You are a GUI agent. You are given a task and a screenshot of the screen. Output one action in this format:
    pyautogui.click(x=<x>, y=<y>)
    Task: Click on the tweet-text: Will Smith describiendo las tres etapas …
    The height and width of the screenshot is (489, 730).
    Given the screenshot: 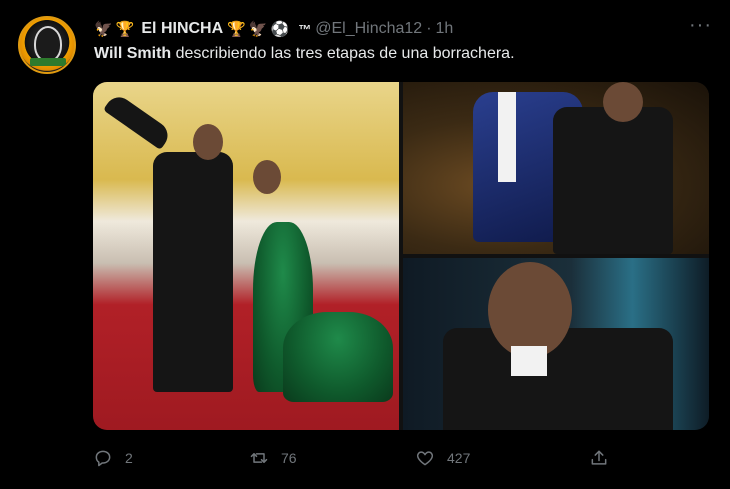 What is the action you would take?
    pyautogui.click(x=304, y=54)
    